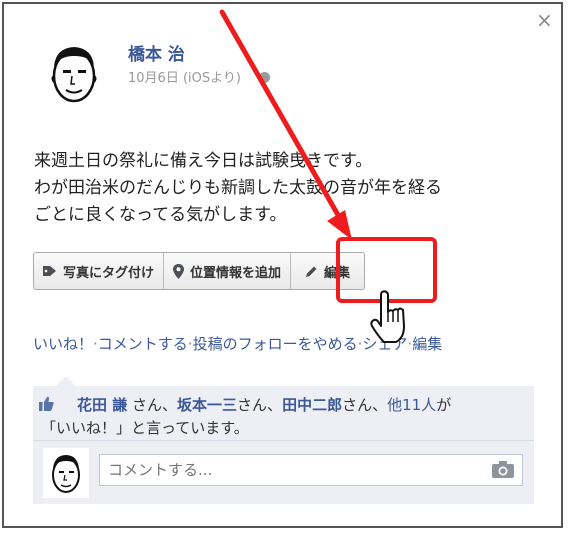  What do you see at coordinates (427, 344) in the screenshot?
I see `edit-link: 編集` at bounding box center [427, 344].